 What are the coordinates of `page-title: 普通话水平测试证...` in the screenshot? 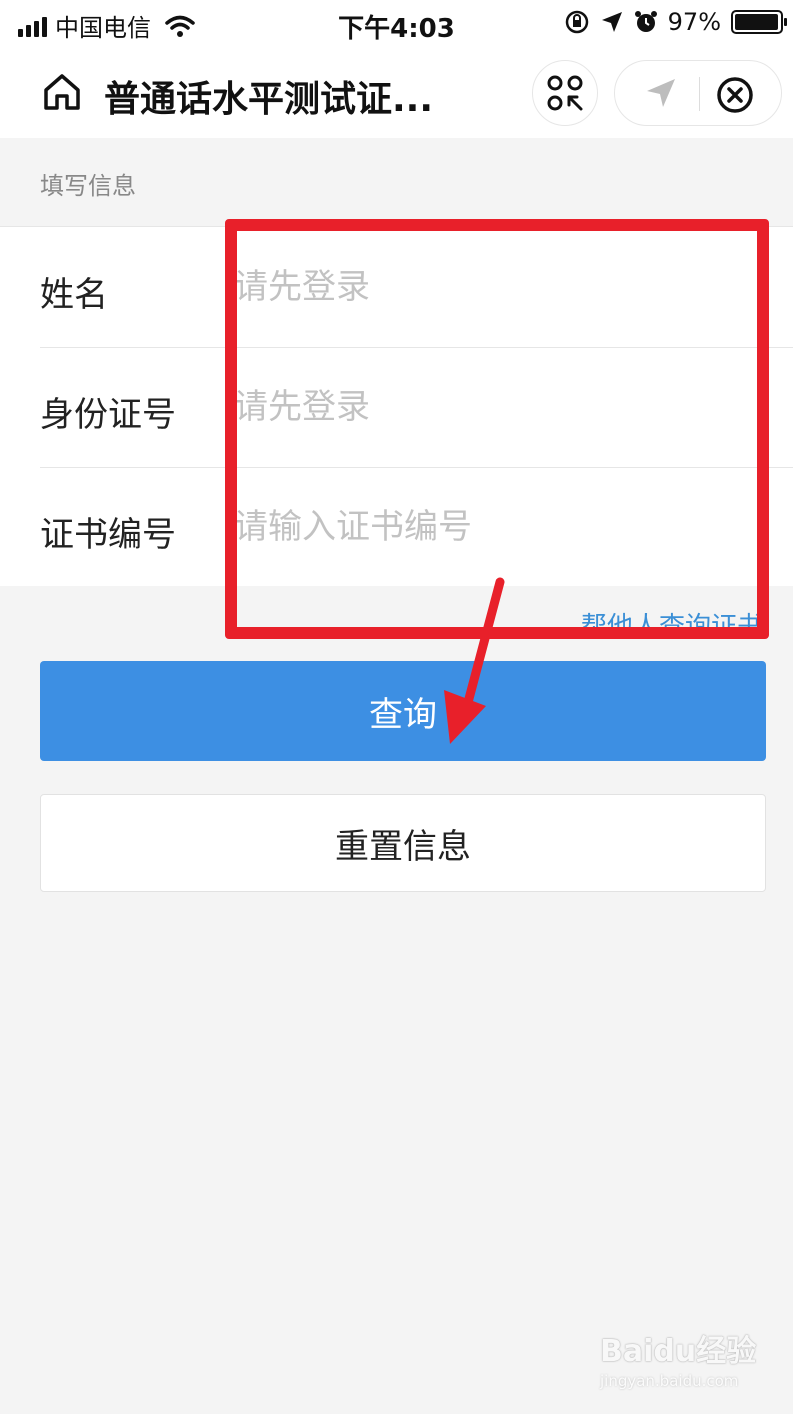 It's located at (269, 99).